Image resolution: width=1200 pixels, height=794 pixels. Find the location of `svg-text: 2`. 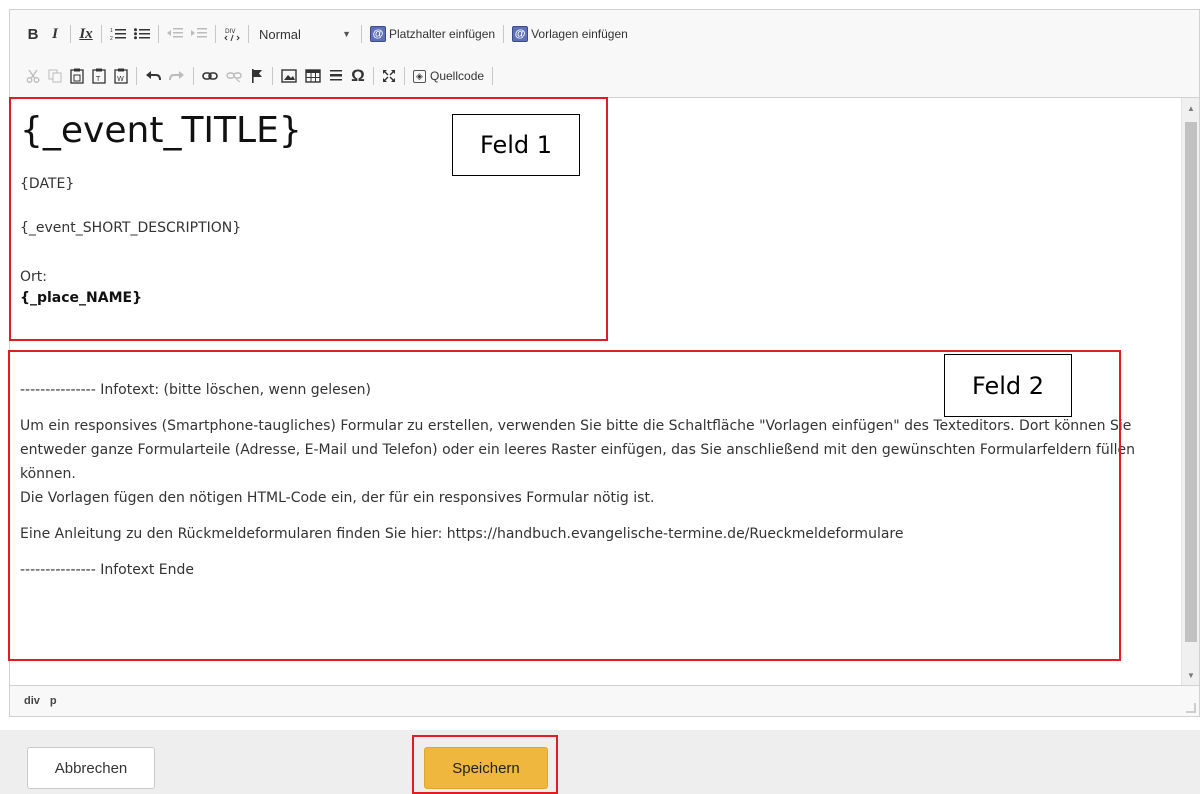

svg-text: 2 is located at coordinates (111, 38).